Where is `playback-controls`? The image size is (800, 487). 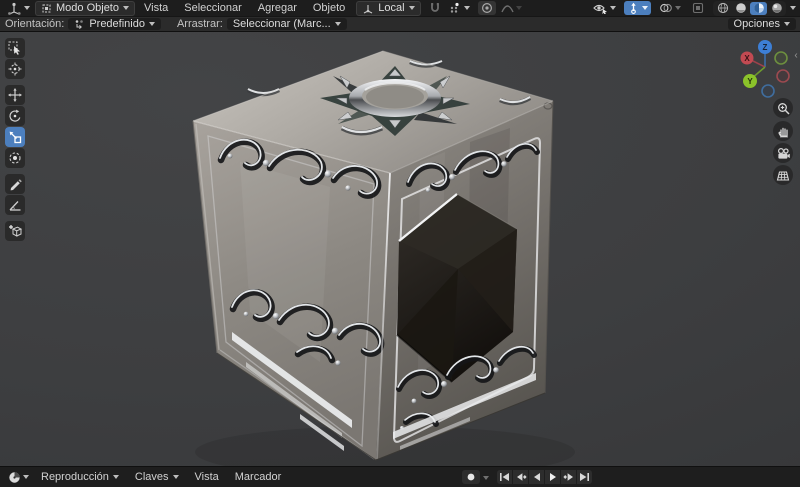 playback-controls is located at coordinates (544, 477).